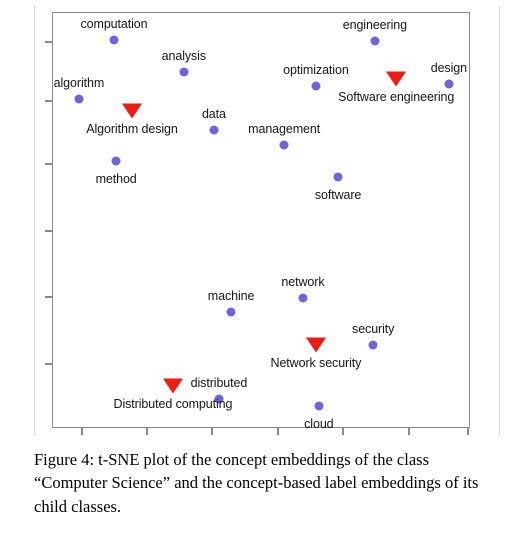 The image size is (526, 553). What do you see at coordinates (114, 24) in the screenshot?
I see `concept-point-label: computation` at bounding box center [114, 24].